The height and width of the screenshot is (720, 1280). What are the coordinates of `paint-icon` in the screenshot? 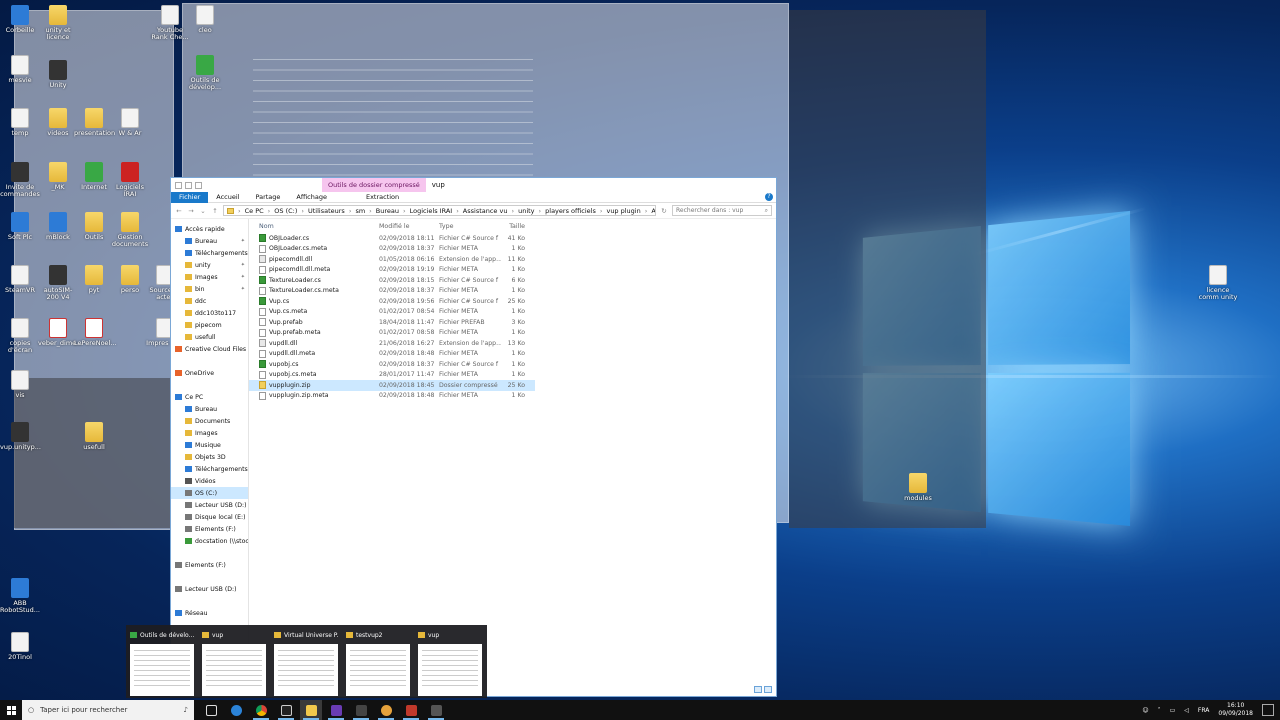 It's located at (386, 710).